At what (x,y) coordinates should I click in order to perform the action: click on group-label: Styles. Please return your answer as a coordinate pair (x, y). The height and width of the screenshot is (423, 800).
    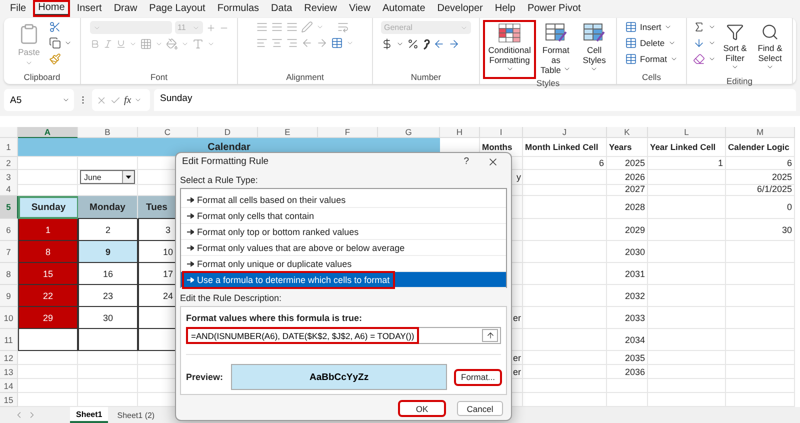
    Looking at the image, I should click on (548, 83).